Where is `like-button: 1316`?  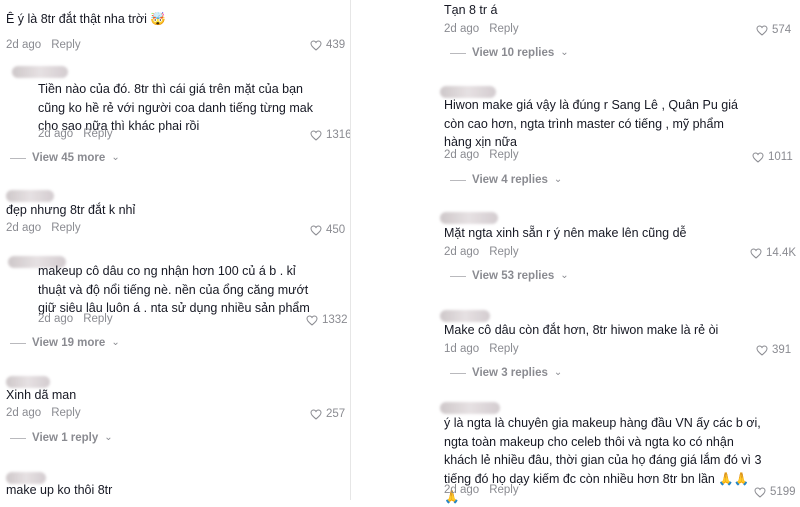 like-button: 1316 is located at coordinates (331, 135).